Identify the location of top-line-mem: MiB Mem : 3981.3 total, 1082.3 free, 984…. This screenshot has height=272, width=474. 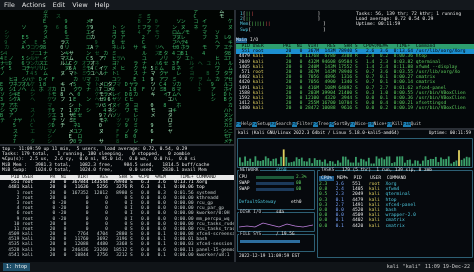
(106, 165).